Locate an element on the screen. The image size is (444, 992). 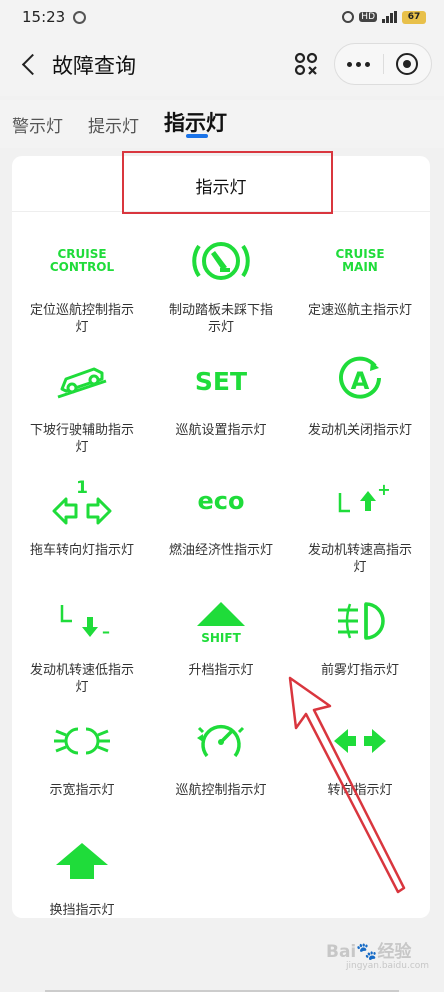
eco-icon: eco is located at coordinates (221, 501).